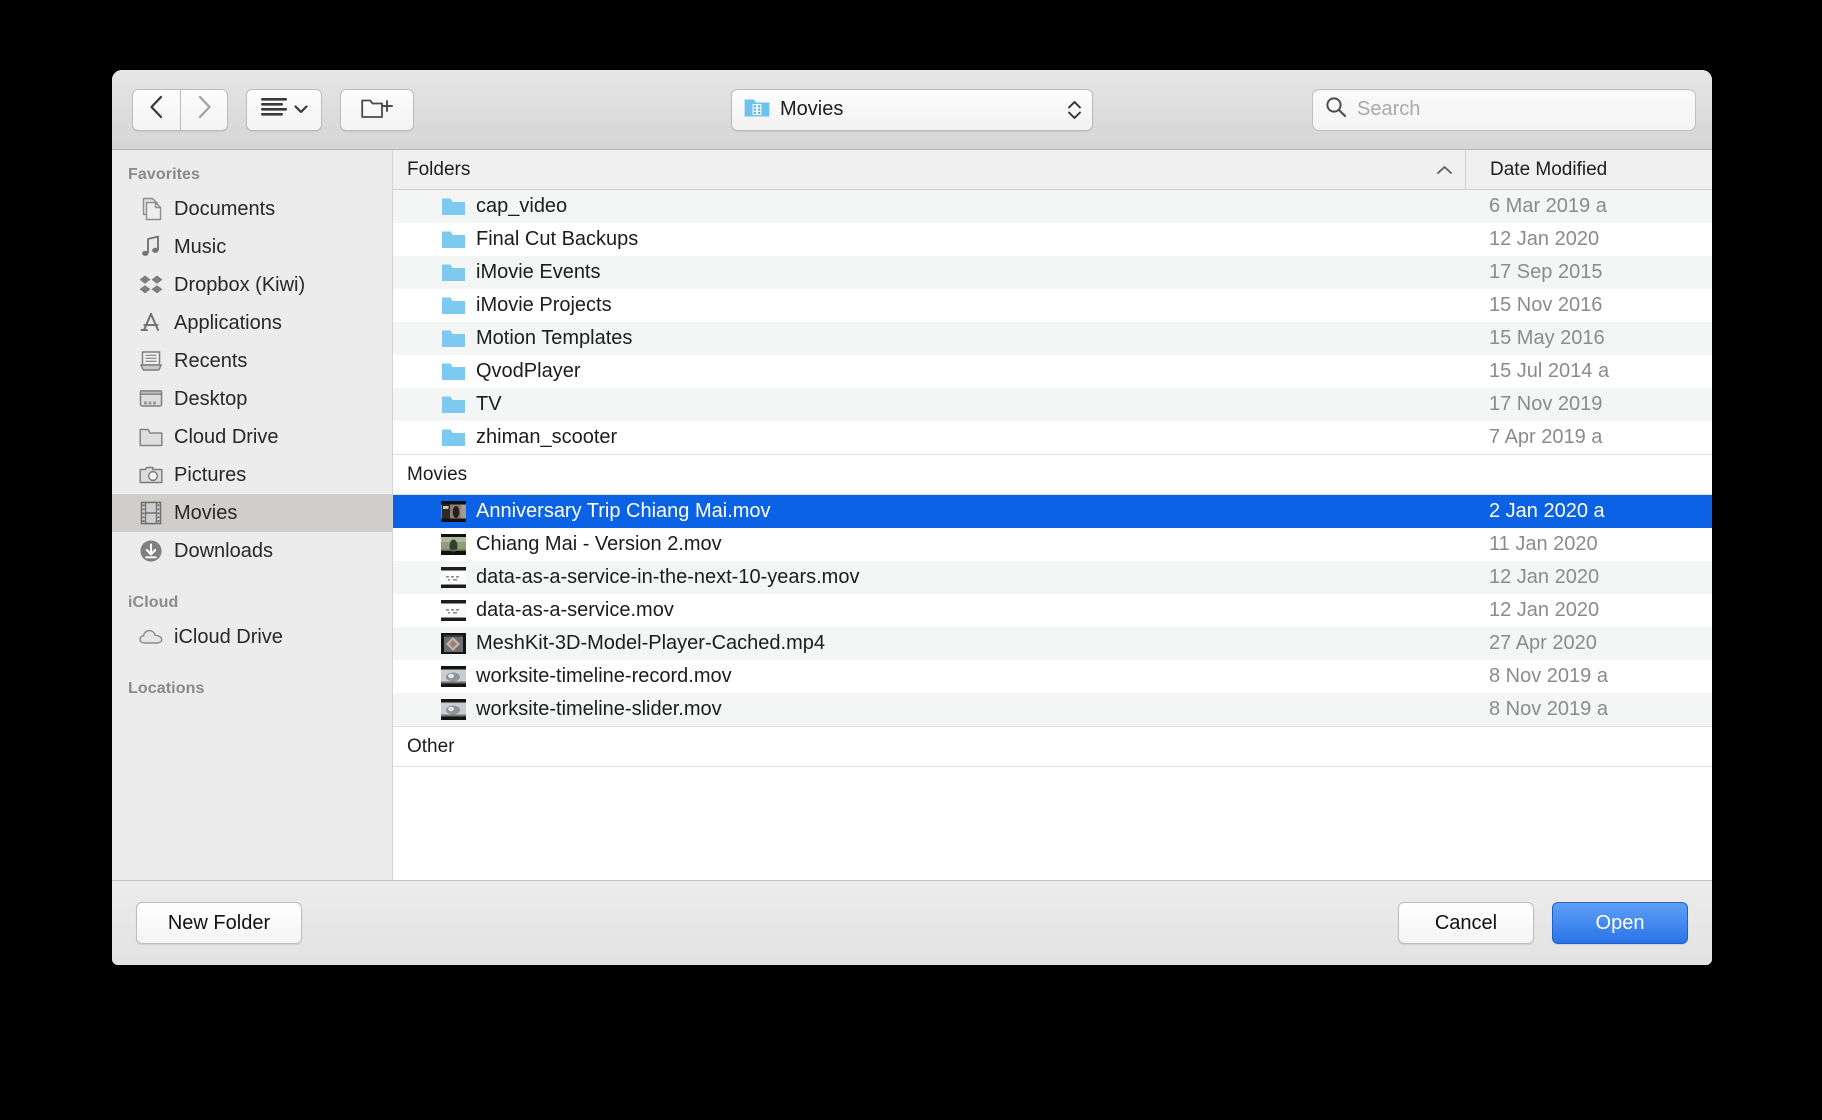 This screenshot has width=1822, height=1120. I want to click on sidebar-item-label: Pictures, so click(210, 474).